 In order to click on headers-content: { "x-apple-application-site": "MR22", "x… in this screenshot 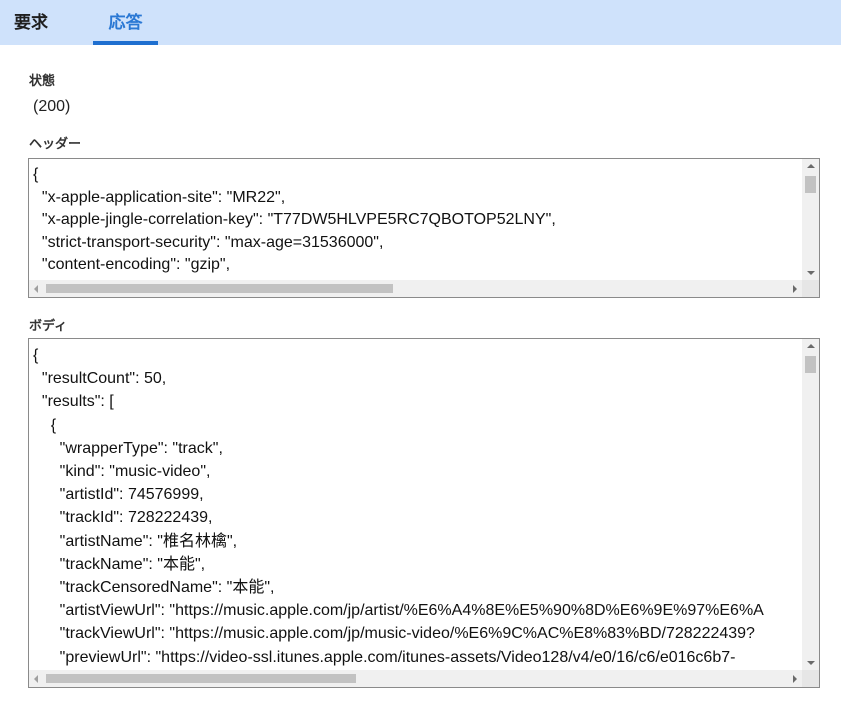, I will do `click(294, 219)`.